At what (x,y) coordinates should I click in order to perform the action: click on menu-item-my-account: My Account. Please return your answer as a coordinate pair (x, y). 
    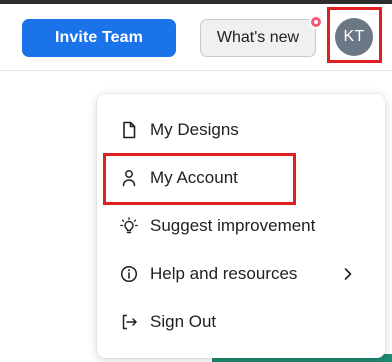
    Looking at the image, I should click on (241, 178).